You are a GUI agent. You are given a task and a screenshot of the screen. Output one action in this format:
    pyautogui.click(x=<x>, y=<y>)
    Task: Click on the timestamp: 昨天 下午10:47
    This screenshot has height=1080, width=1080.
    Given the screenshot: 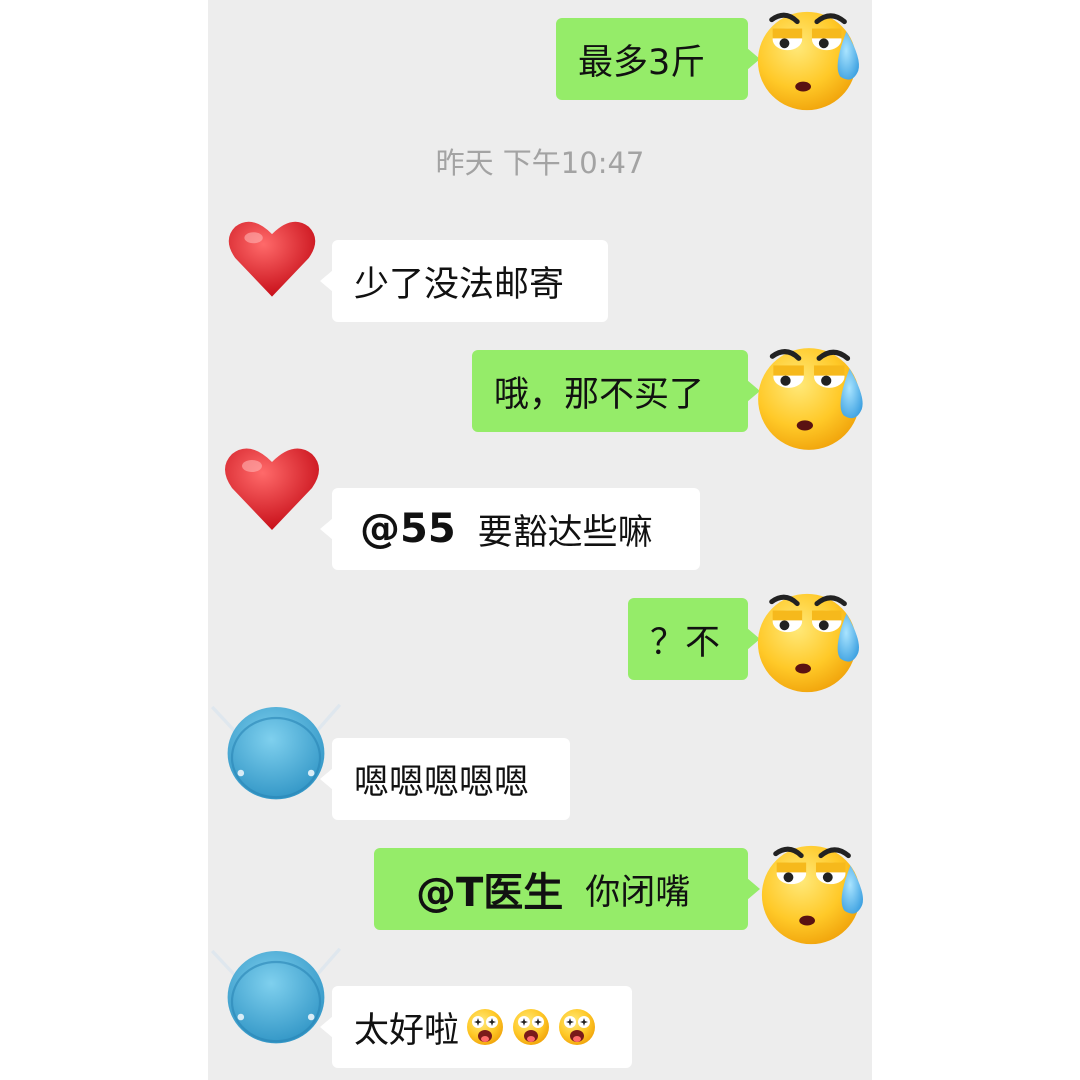 What is the action you would take?
    pyautogui.click(x=540, y=163)
    